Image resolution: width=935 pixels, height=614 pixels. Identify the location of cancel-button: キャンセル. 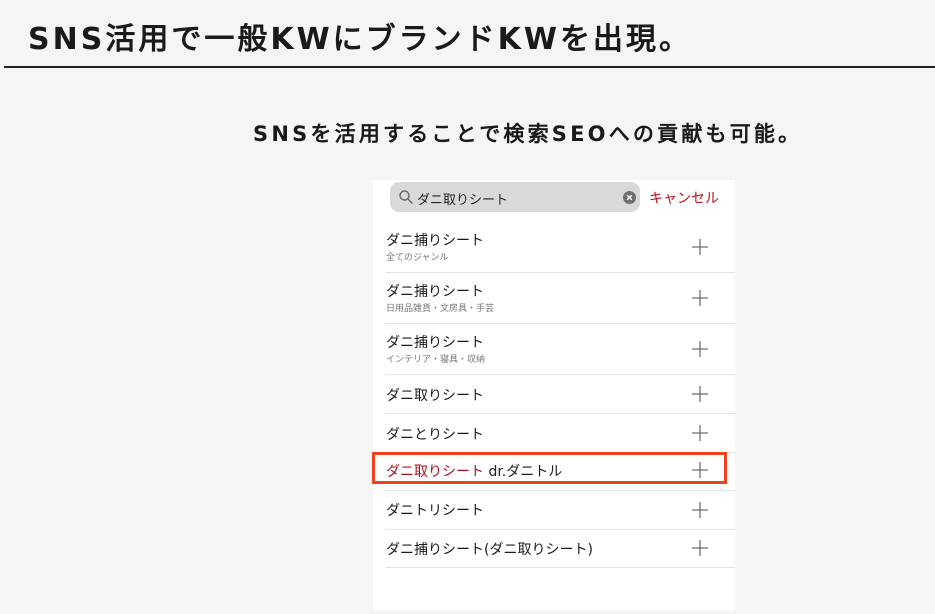
(684, 198).